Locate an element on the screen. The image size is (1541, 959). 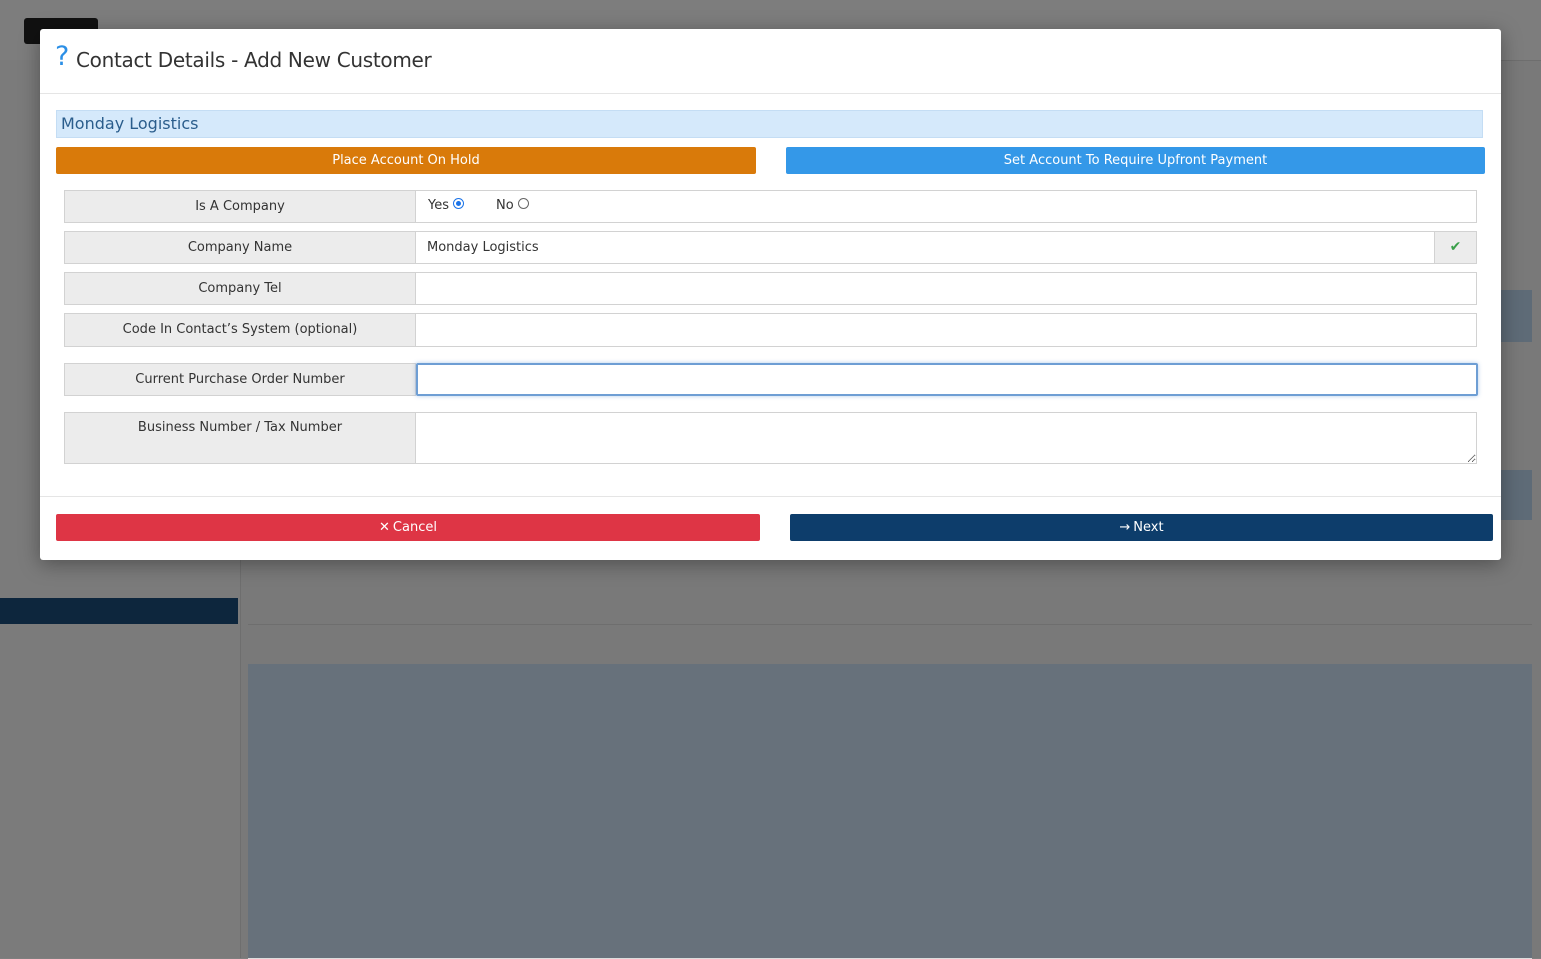
contact-code-label: Code In Contact’s System (optional) is located at coordinates (240, 330).